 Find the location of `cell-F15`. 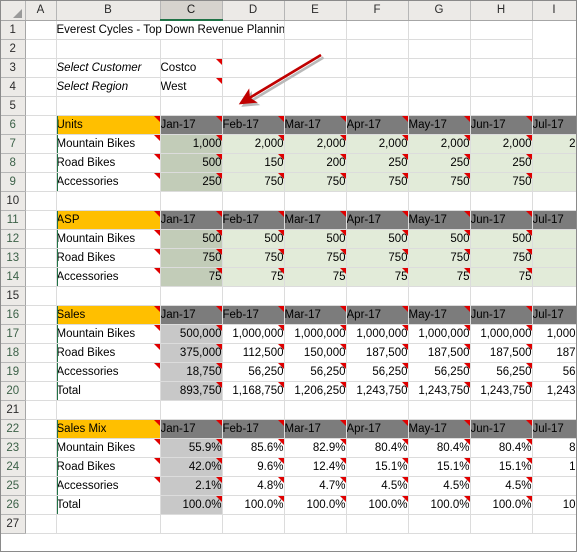

cell-F15 is located at coordinates (377, 296).